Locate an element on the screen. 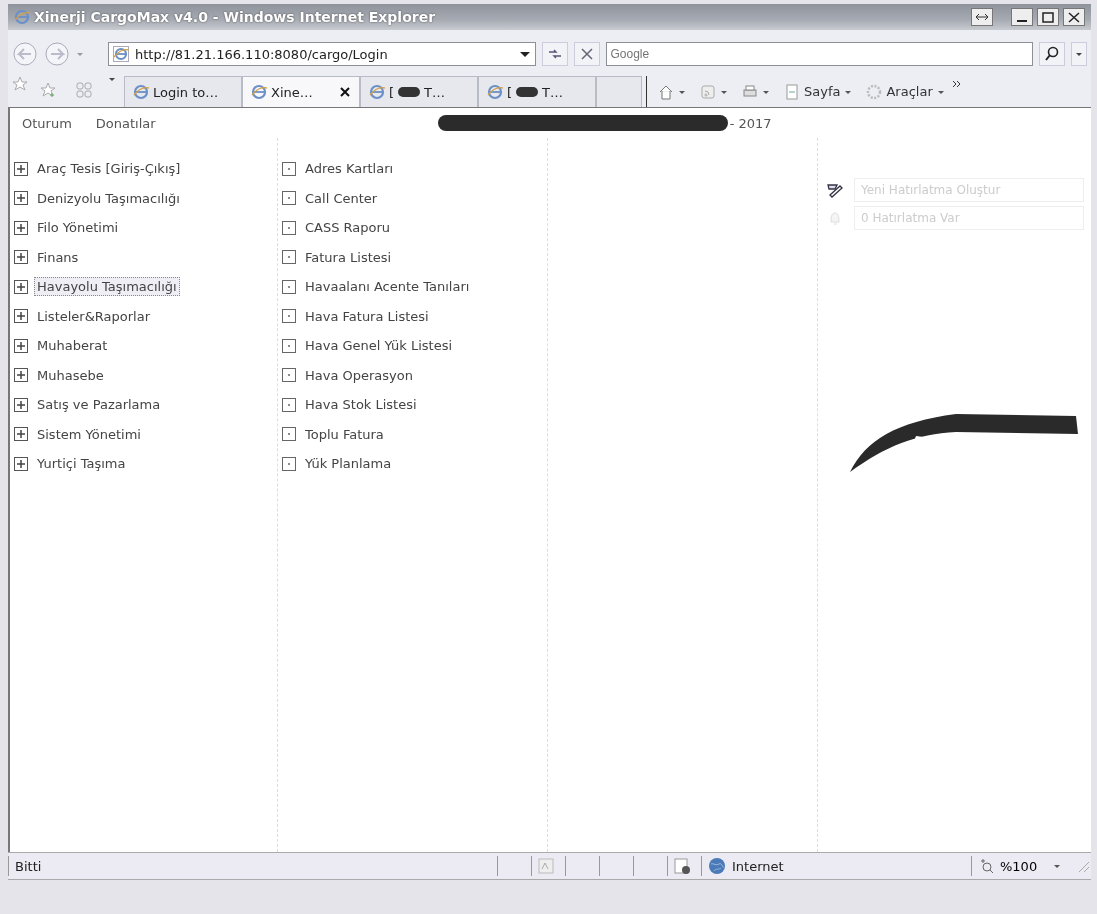  menu-link: Fatura Listesi is located at coordinates (348, 257).